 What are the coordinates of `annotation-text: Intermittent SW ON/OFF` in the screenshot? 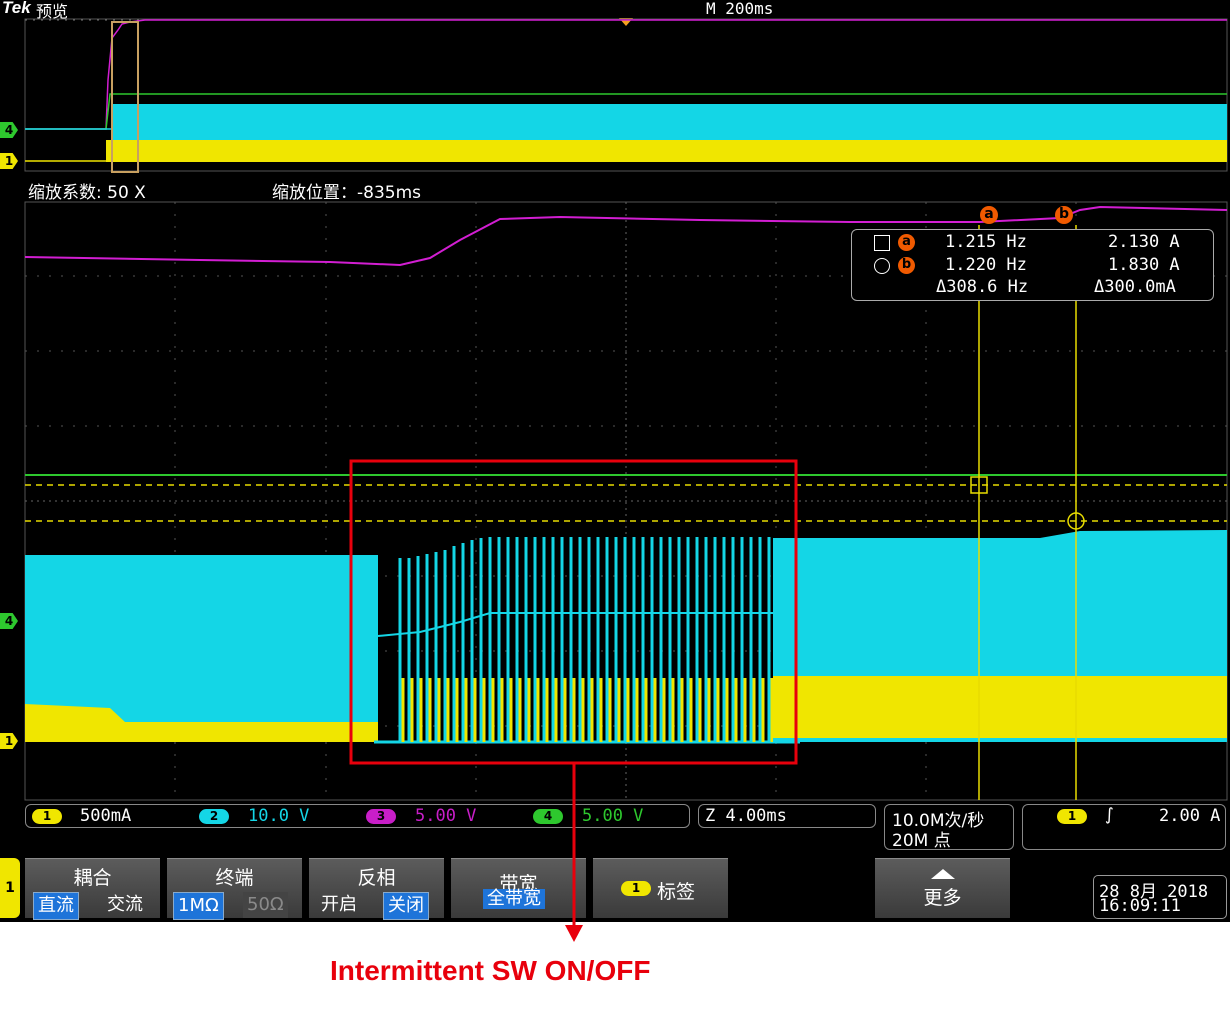 It's located at (490, 970).